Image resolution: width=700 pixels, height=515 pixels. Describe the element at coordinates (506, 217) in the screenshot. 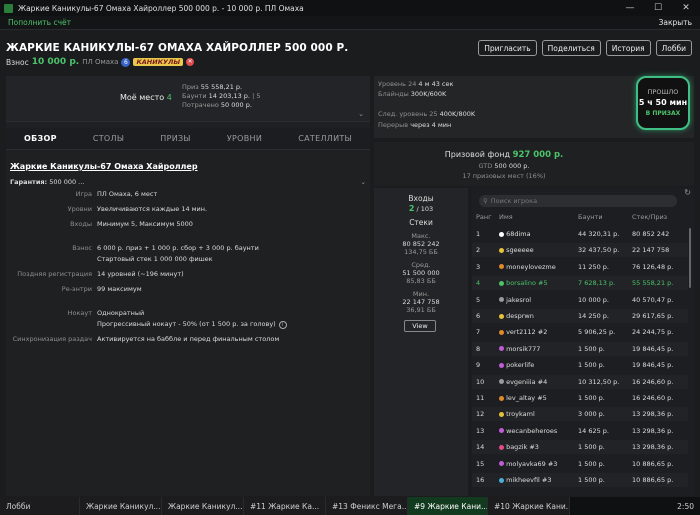

I see `col-name: Имя` at that location.